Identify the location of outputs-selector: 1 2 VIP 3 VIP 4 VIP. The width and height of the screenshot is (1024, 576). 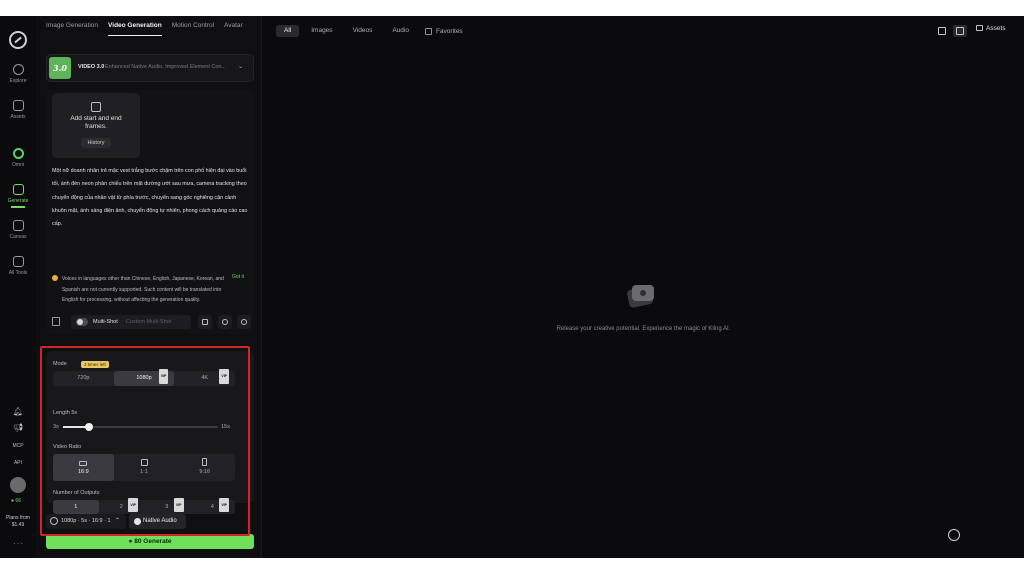
(144, 506).